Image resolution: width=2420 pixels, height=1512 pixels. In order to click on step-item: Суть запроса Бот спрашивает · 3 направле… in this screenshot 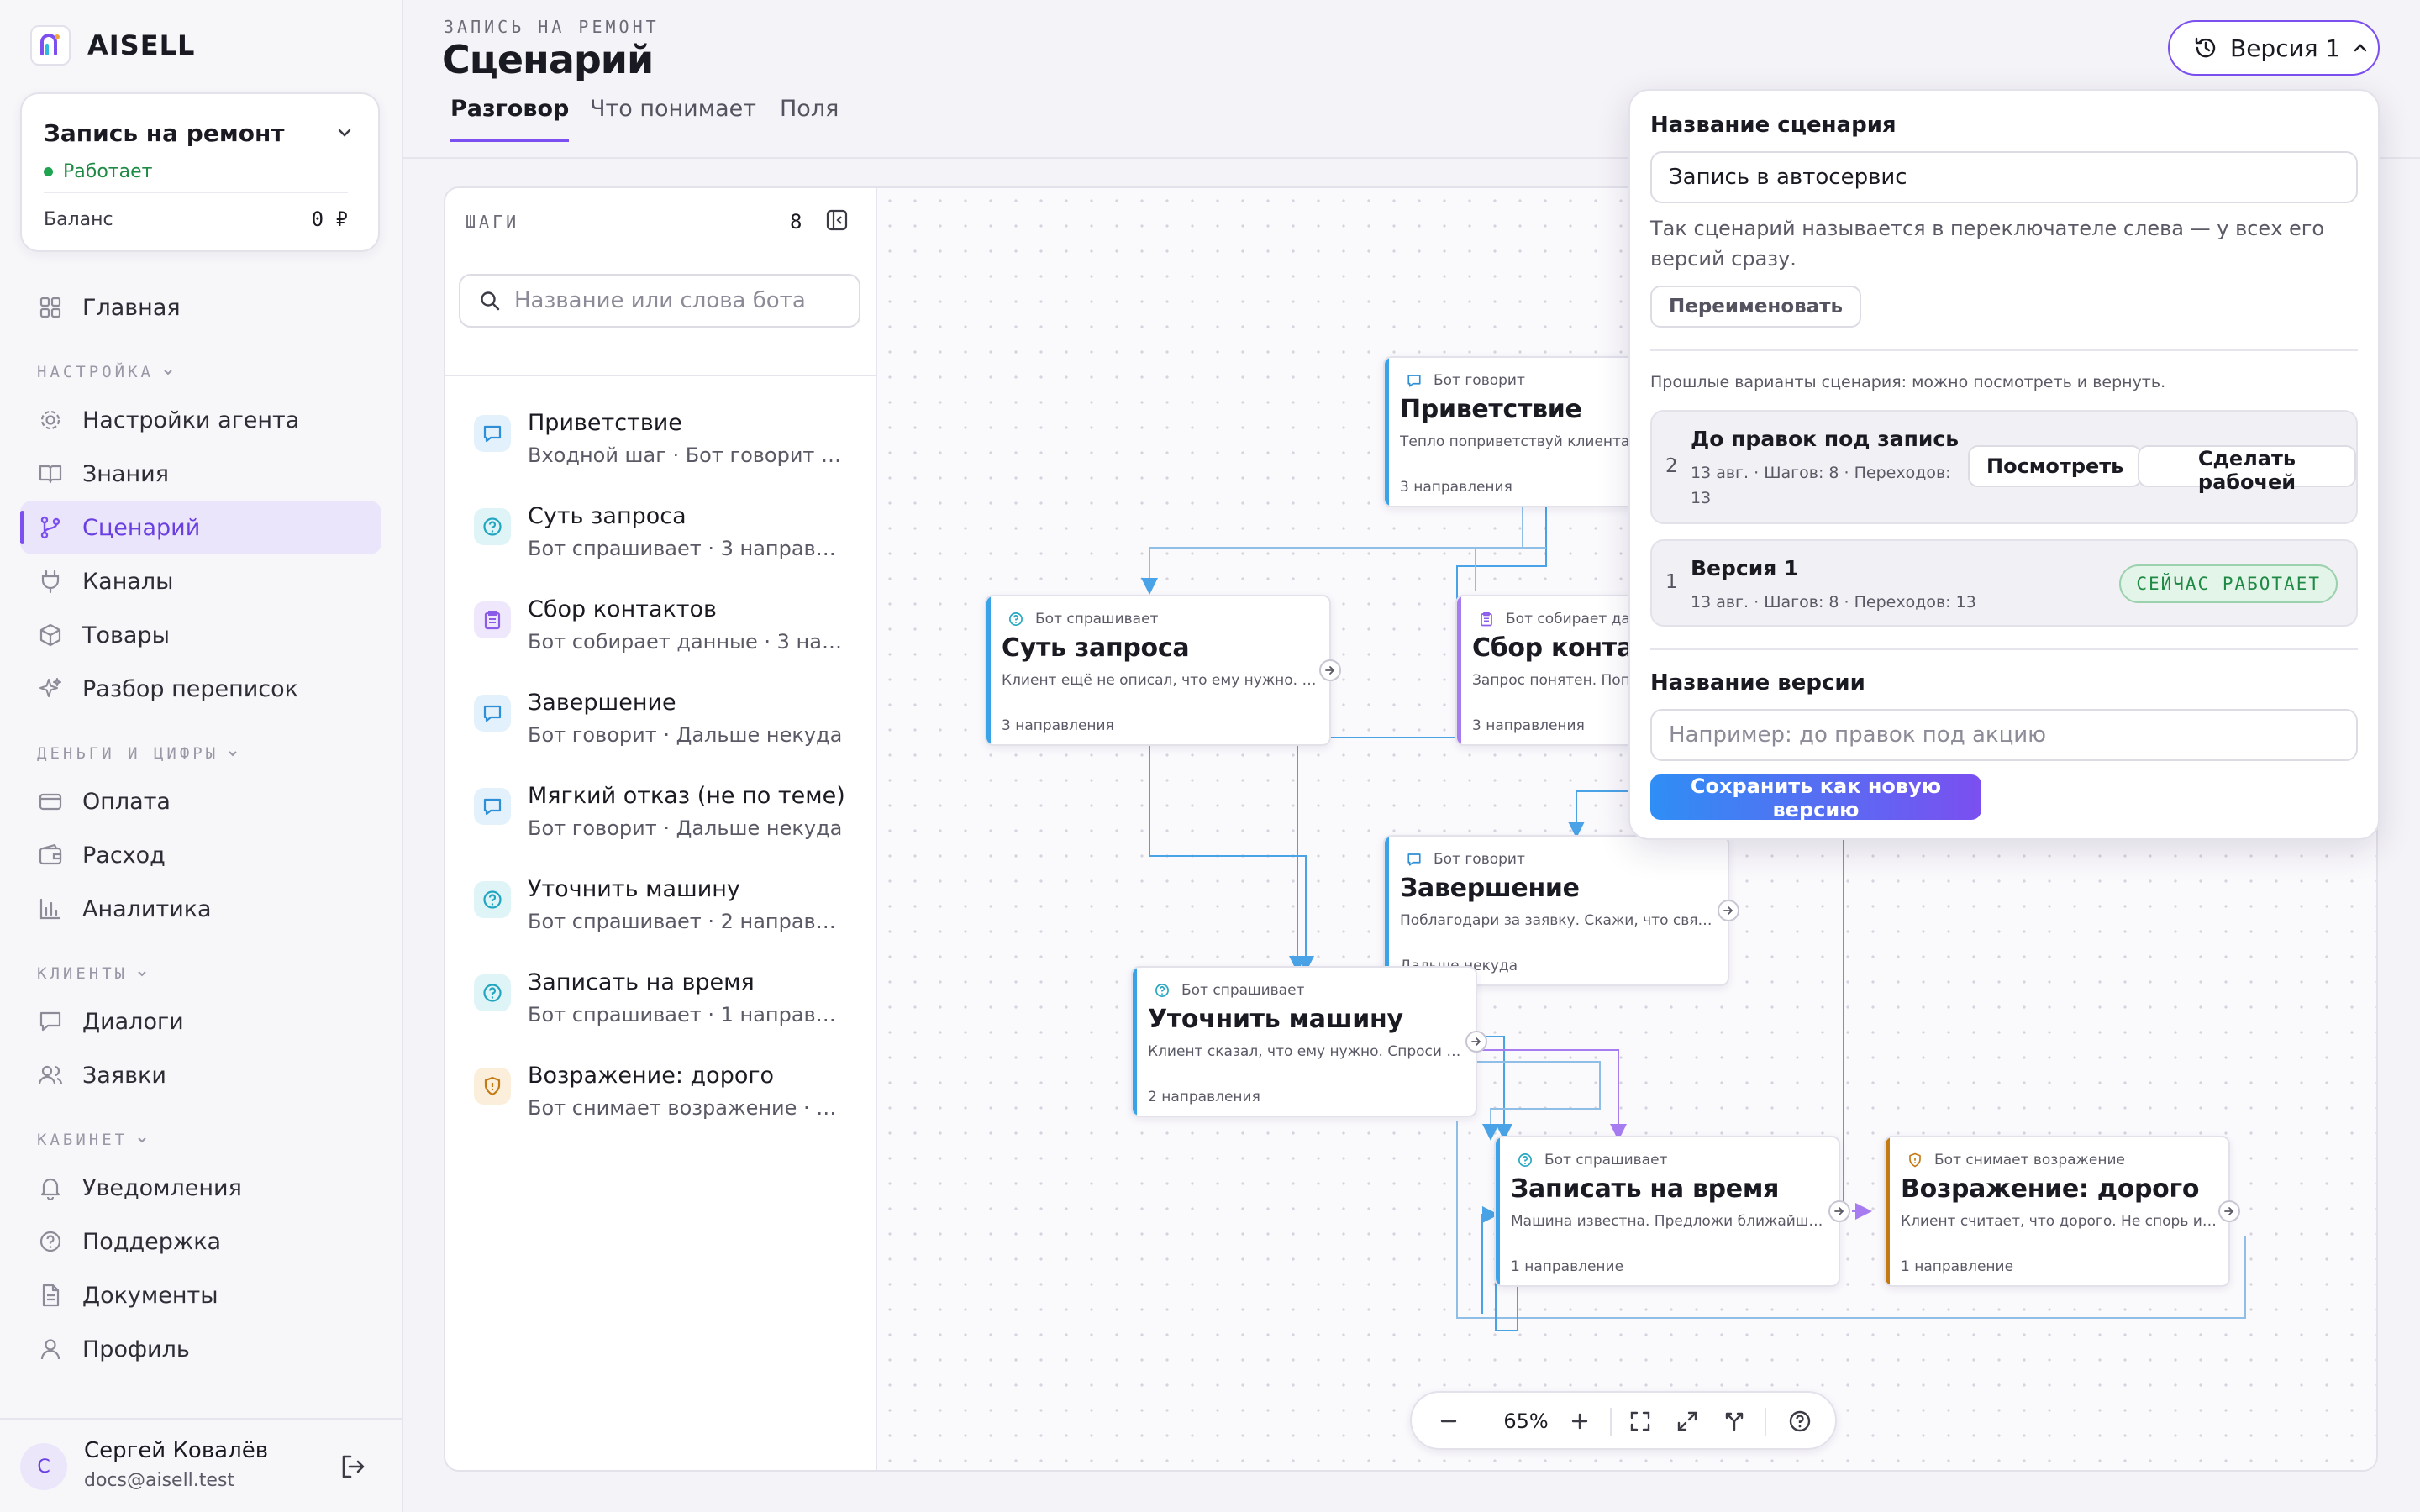, I will do `click(660, 537)`.